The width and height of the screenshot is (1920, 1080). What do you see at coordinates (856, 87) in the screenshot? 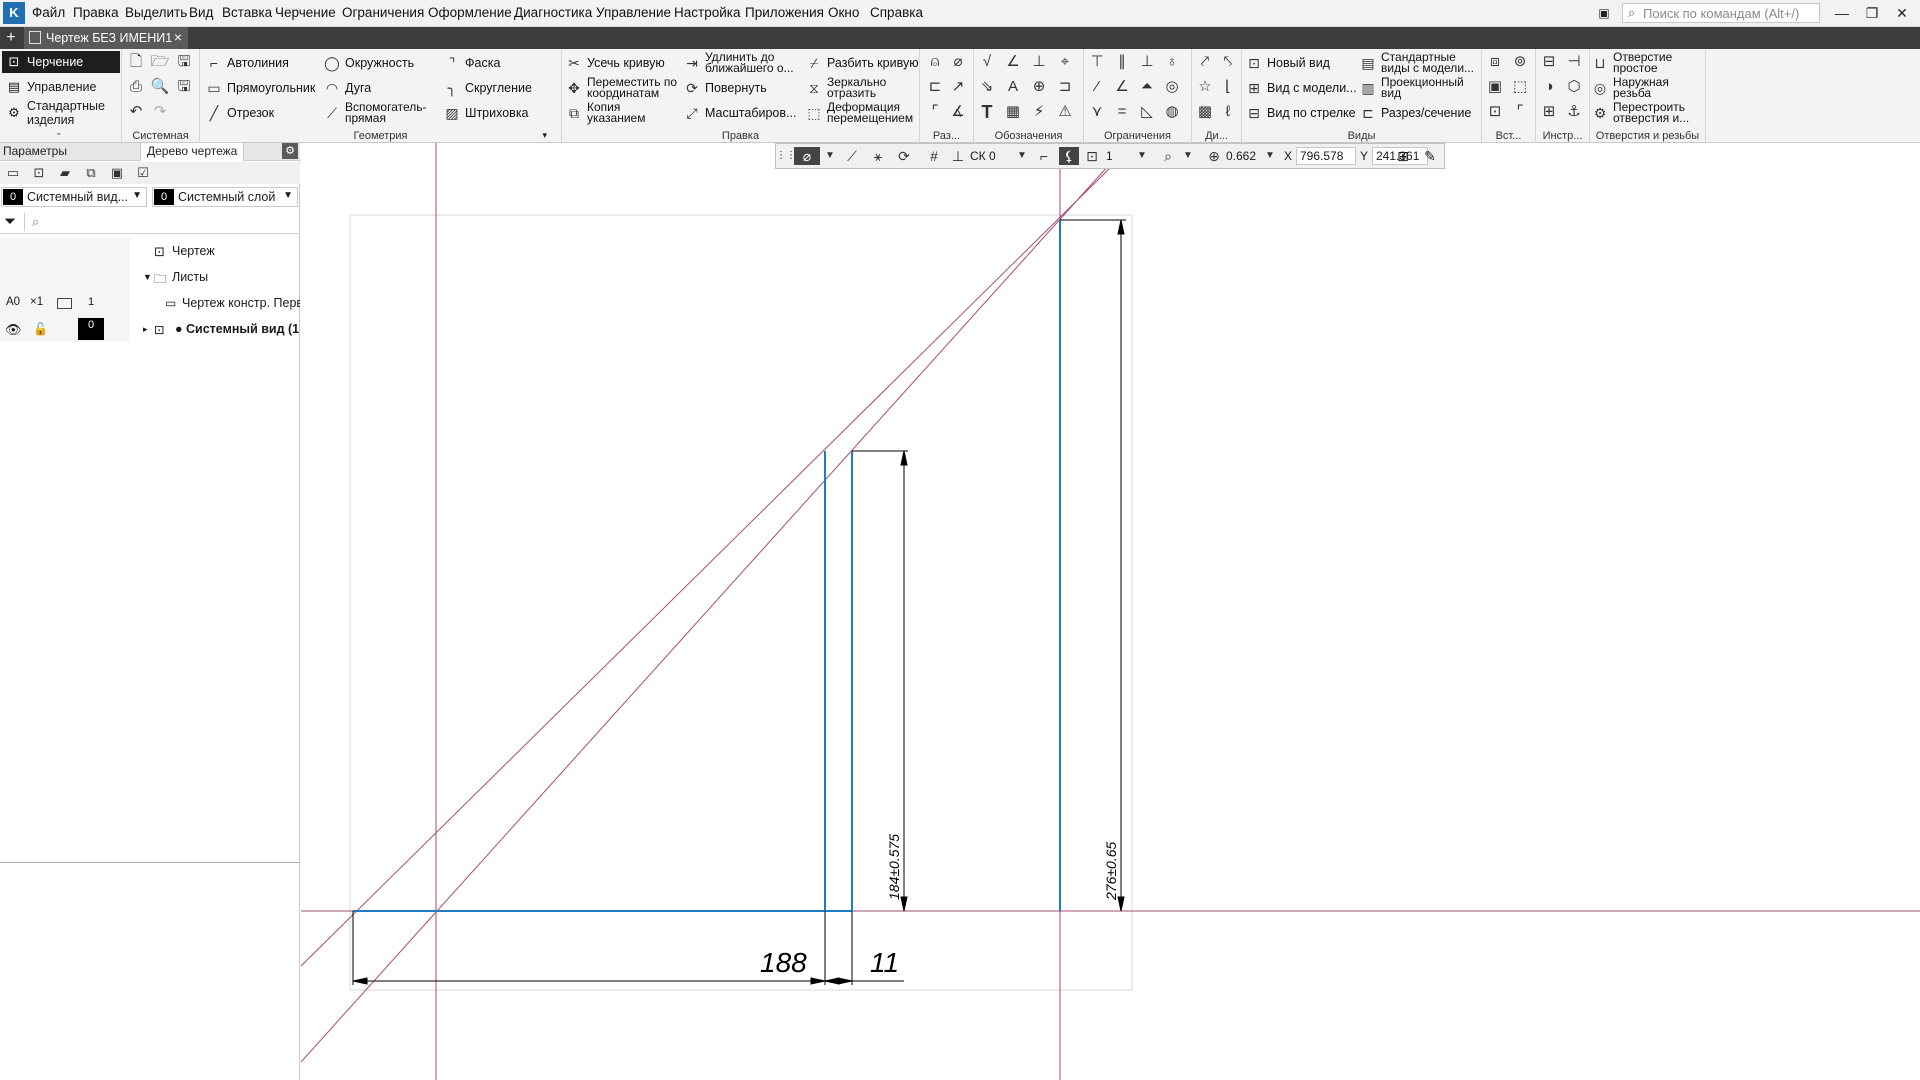
I see `mirror-button: ⧖ Зеркально отразить` at bounding box center [856, 87].